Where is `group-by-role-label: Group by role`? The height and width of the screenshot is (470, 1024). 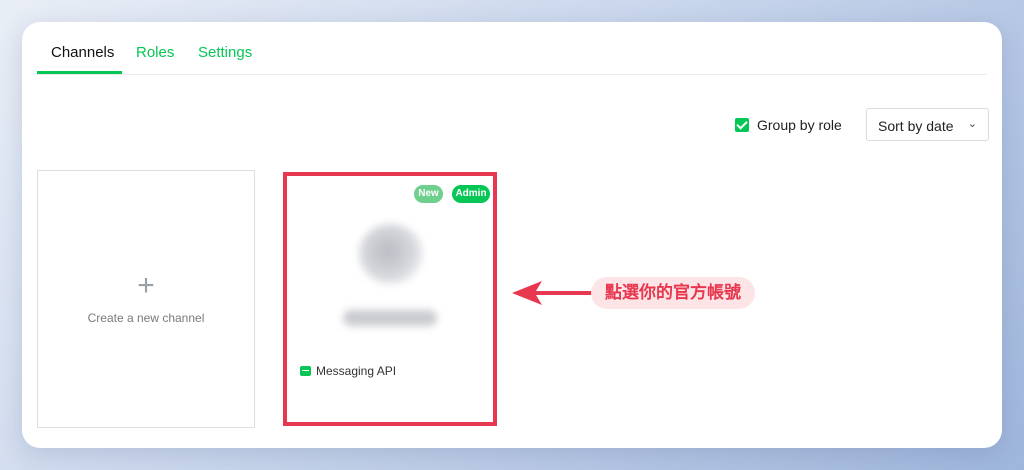 group-by-role-label: Group by role is located at coordinates (799, 125).